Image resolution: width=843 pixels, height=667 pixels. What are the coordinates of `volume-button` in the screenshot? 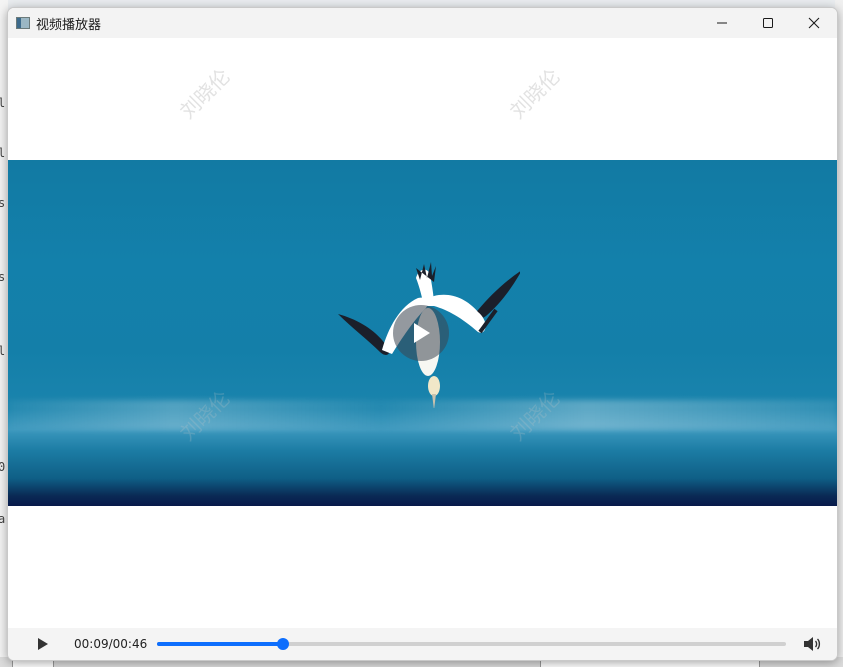 It's located at (812, 644).